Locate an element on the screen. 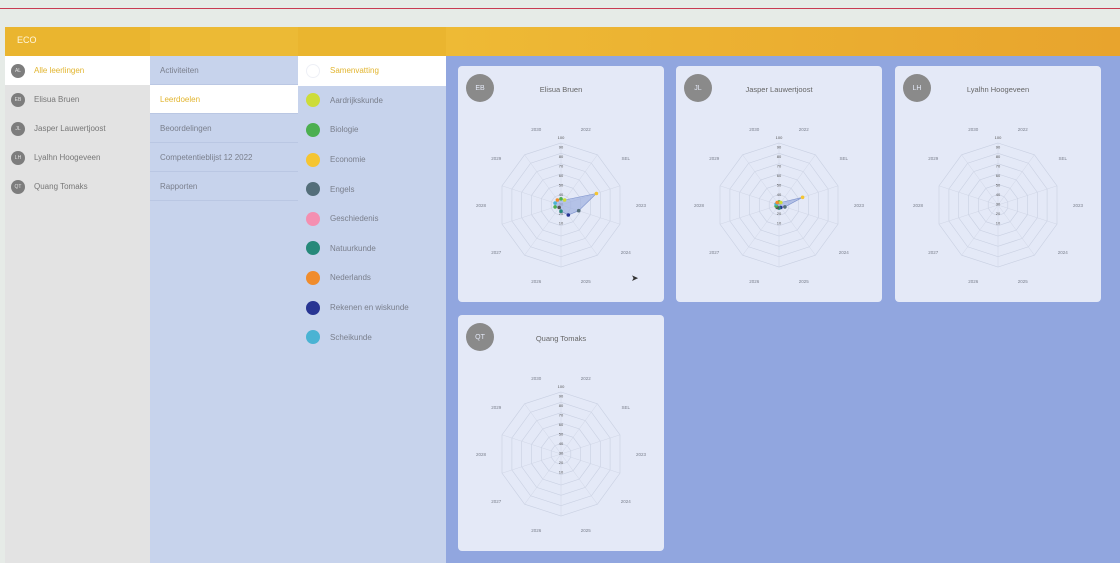 This screenshot has height=563, width=1120. radar-scale-label: 50 is located at coordinates (779, 185).